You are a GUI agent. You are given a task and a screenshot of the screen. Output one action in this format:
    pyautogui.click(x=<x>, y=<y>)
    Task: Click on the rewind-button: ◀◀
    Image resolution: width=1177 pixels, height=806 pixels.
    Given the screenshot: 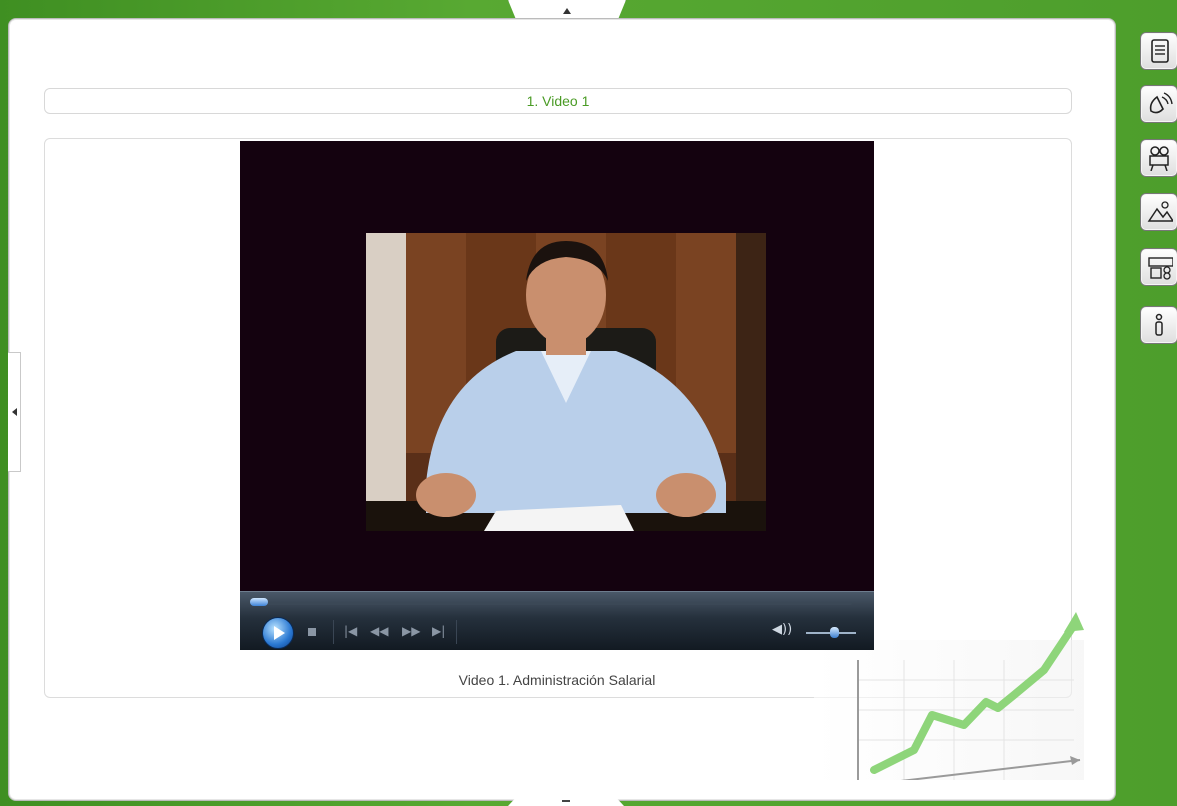 What is the action you would take?
    pyautogui.click(x=379, y=631)
    